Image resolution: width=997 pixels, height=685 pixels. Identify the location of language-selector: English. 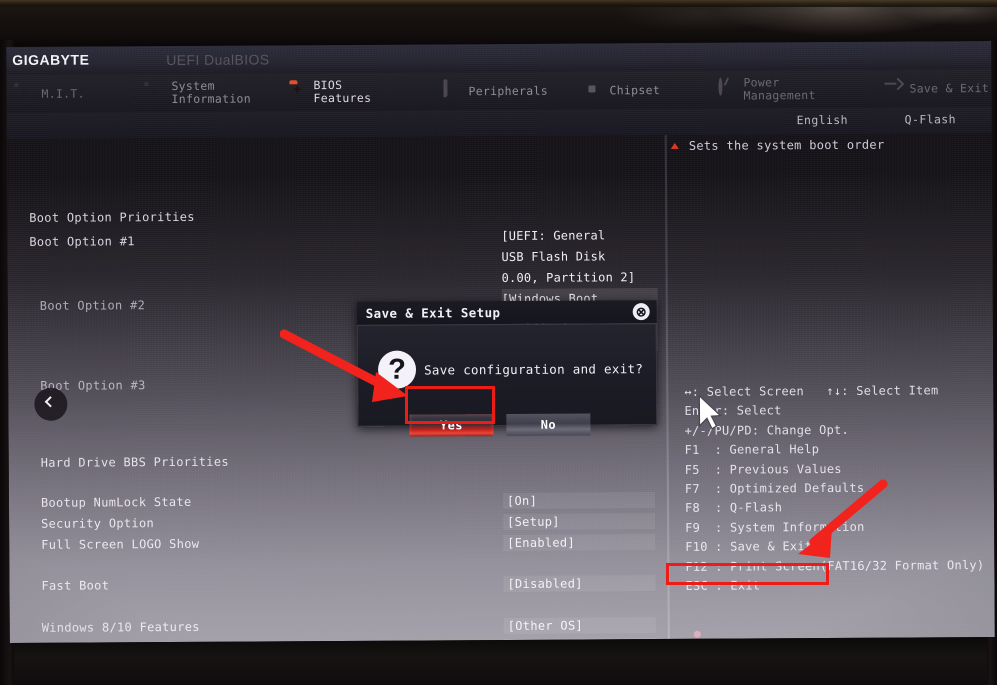
(822, 120).